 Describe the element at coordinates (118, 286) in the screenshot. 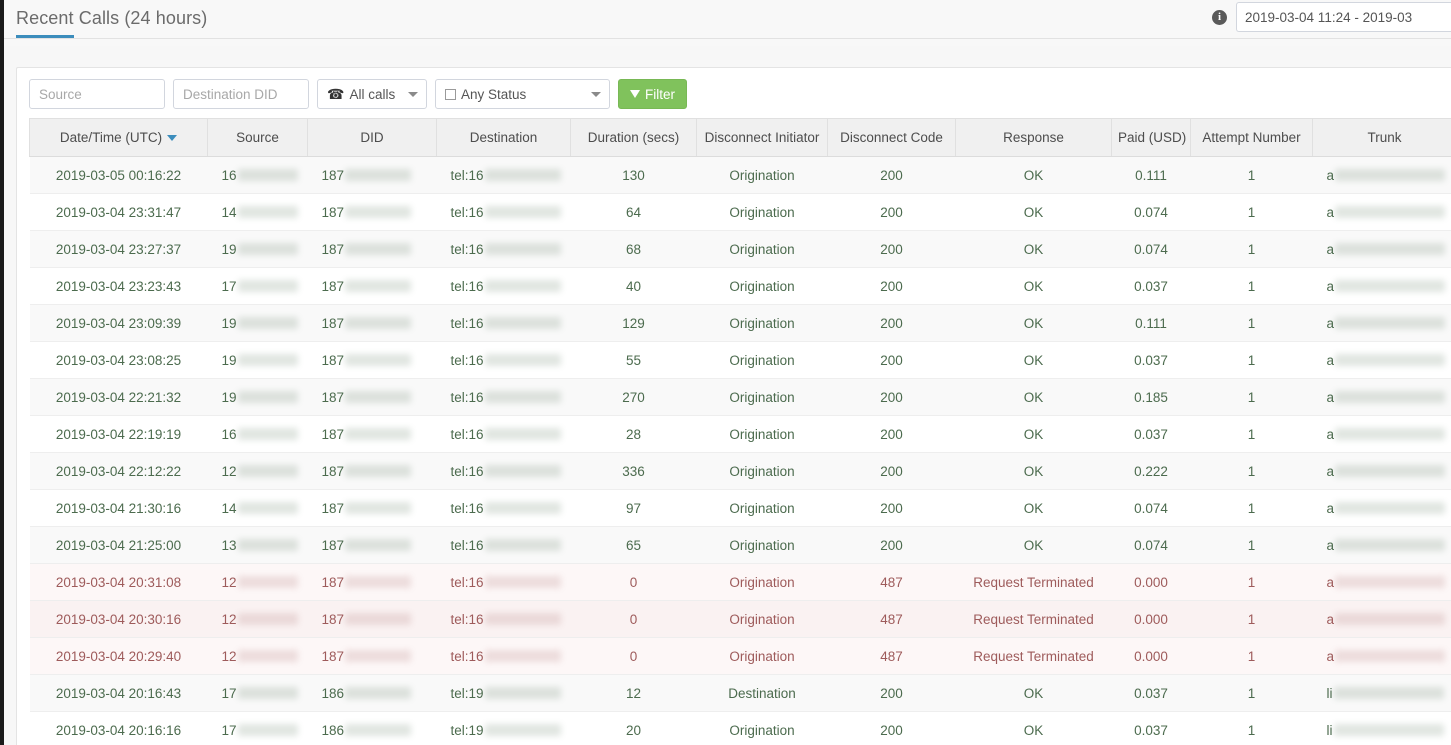

I see `cell-datetime: 2019-03-04 23:23:43` at that location.